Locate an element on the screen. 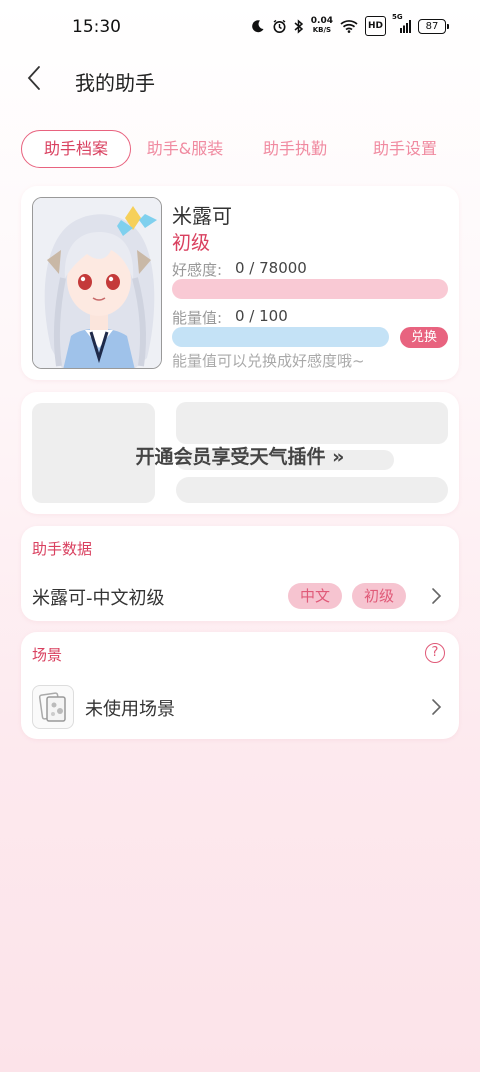 The width and height of the screenshot is (480, 1072). wifi-icon is located at coordinates (349, 26).